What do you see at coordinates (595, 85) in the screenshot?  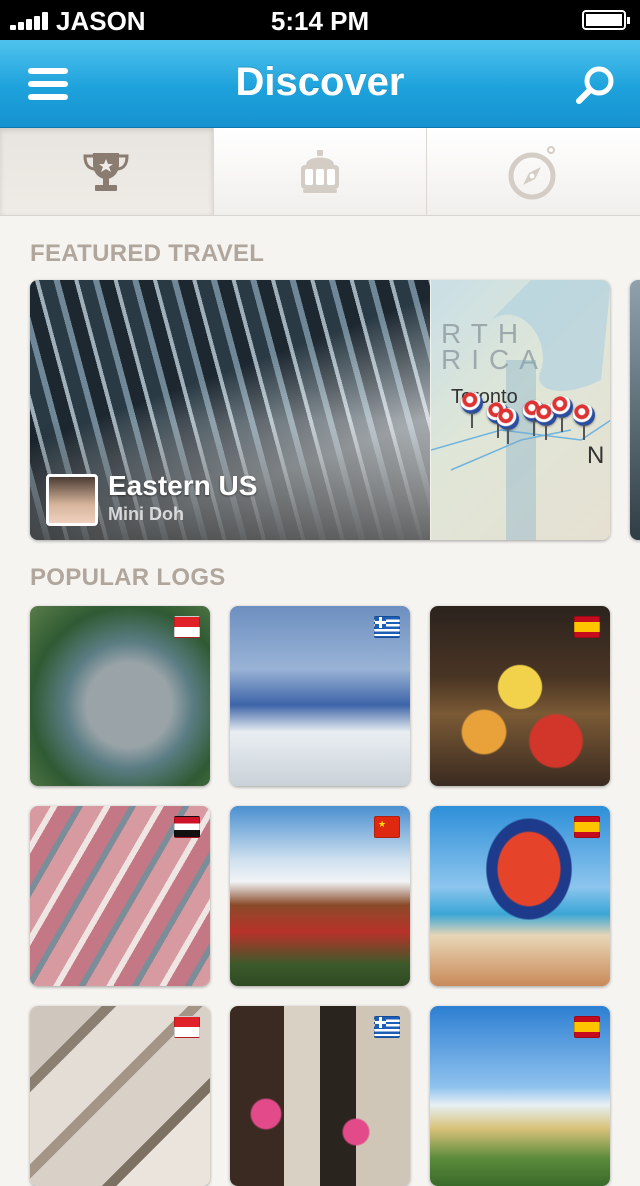 I see `search-icon` at bounding box center [595, 85].